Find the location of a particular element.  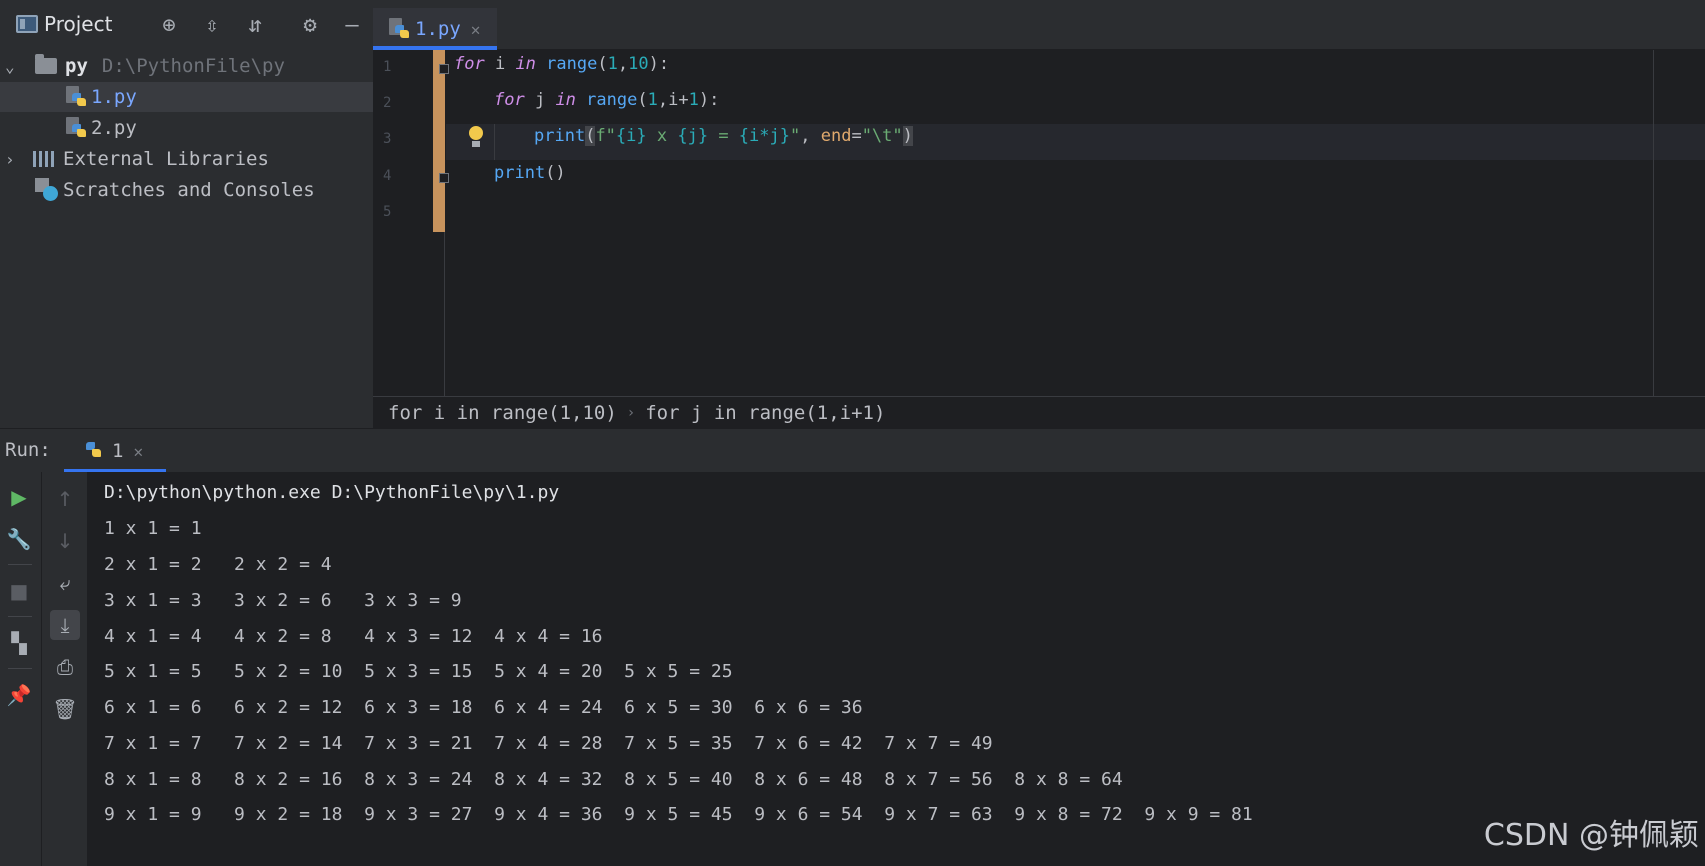

project-header: Project ⊕ ⇳ ⇵ ⚙ — is located at coordinates (186, 24).